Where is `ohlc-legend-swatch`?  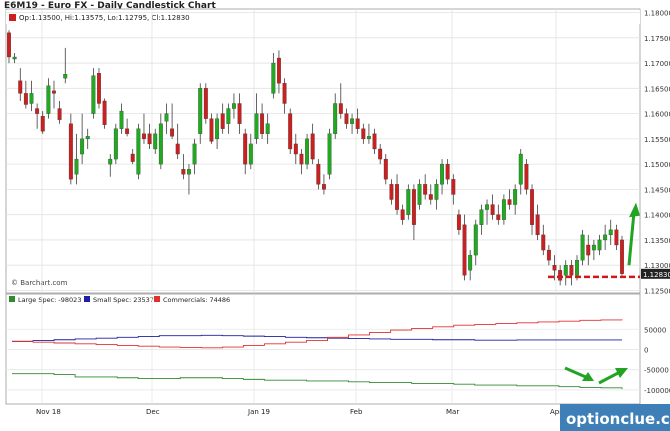 ohlc-legend-swatch is located at coordinates (12, 17).